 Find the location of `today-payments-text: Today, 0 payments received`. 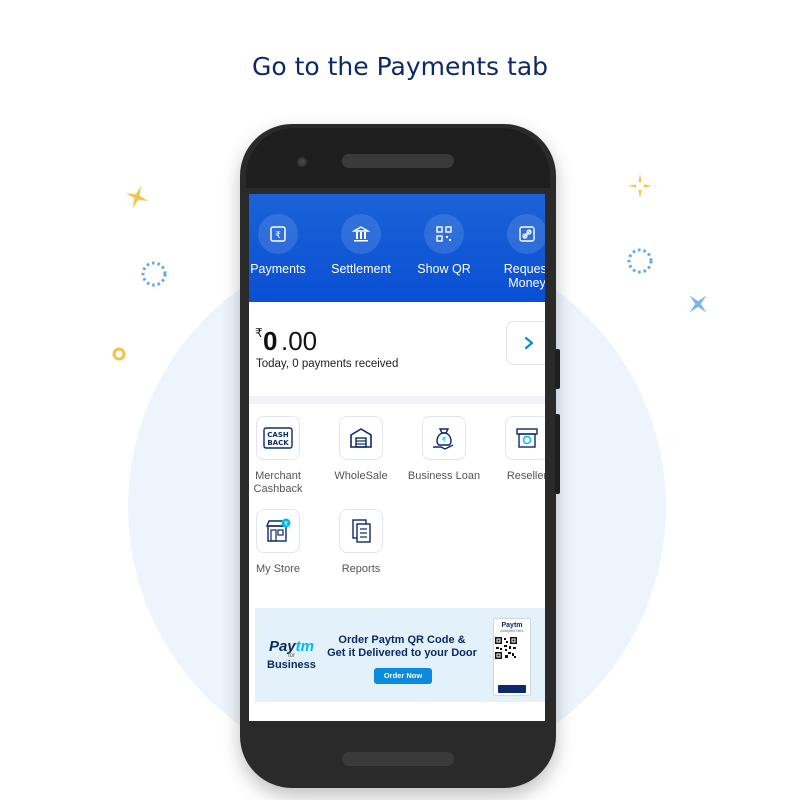

today-payments-text: Today, 0 payments received is located at coordinates (327, 364).